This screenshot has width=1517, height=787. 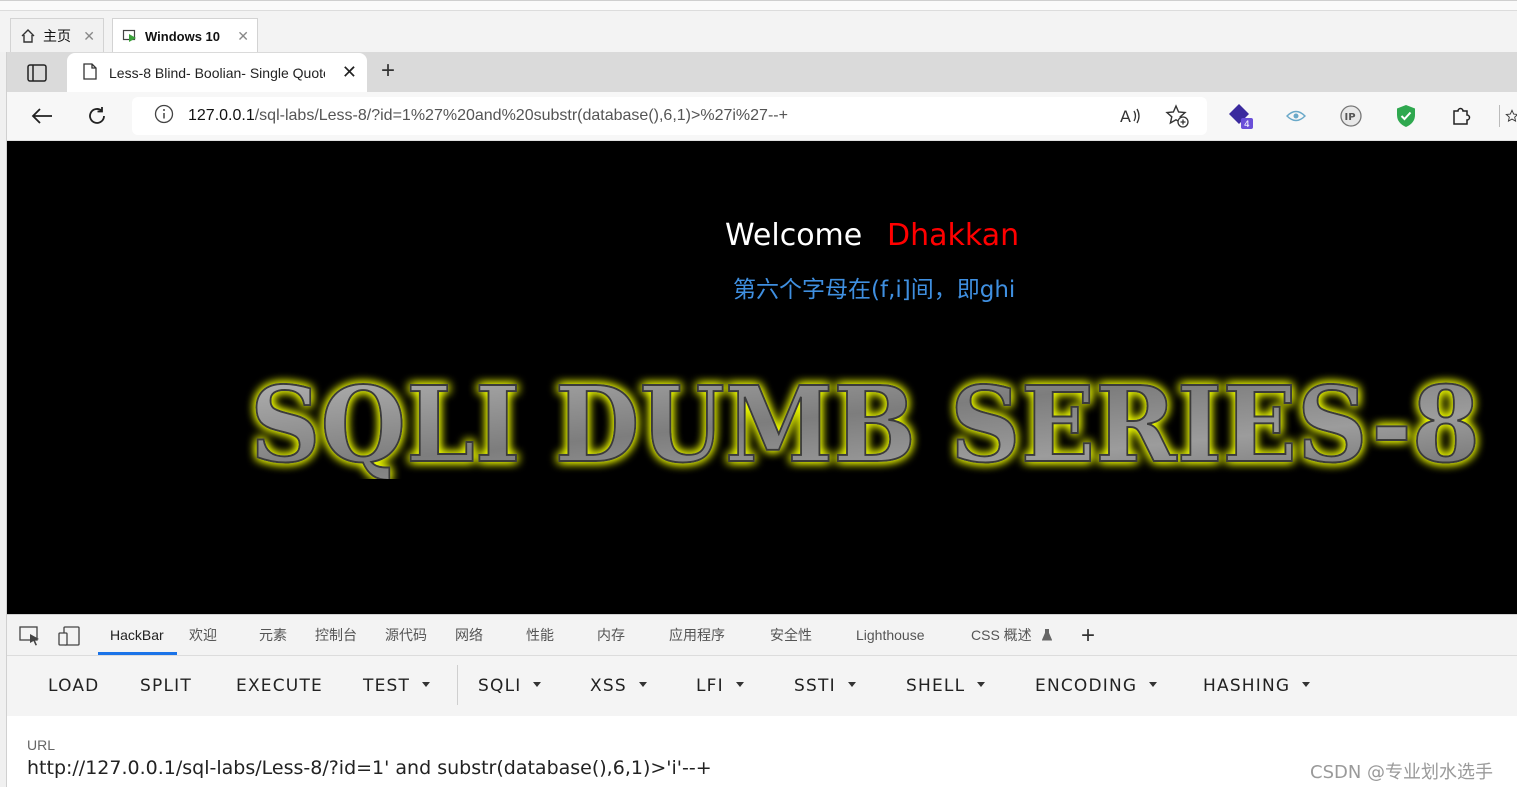 I want to click on test-dropdown: TEST, so click(x=397, y=686).